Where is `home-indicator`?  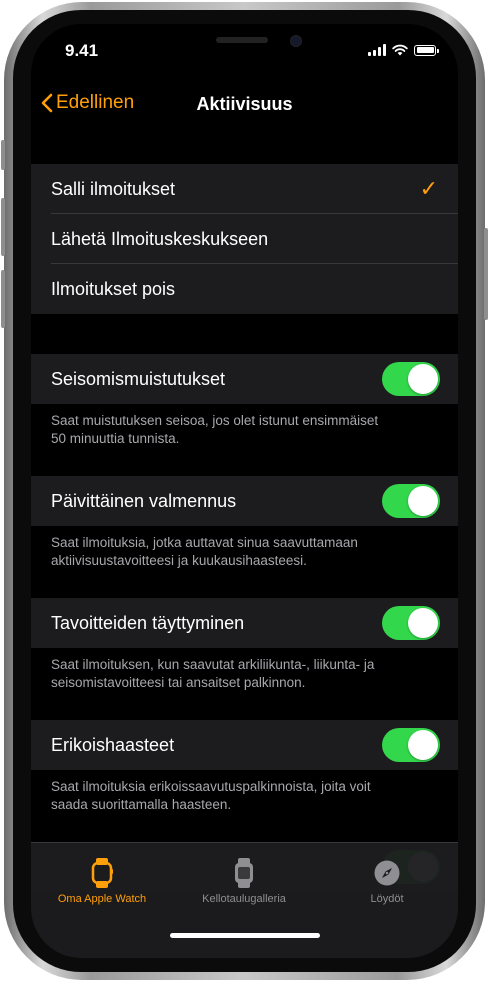
home-indicator is located at coordinates (245, 935).